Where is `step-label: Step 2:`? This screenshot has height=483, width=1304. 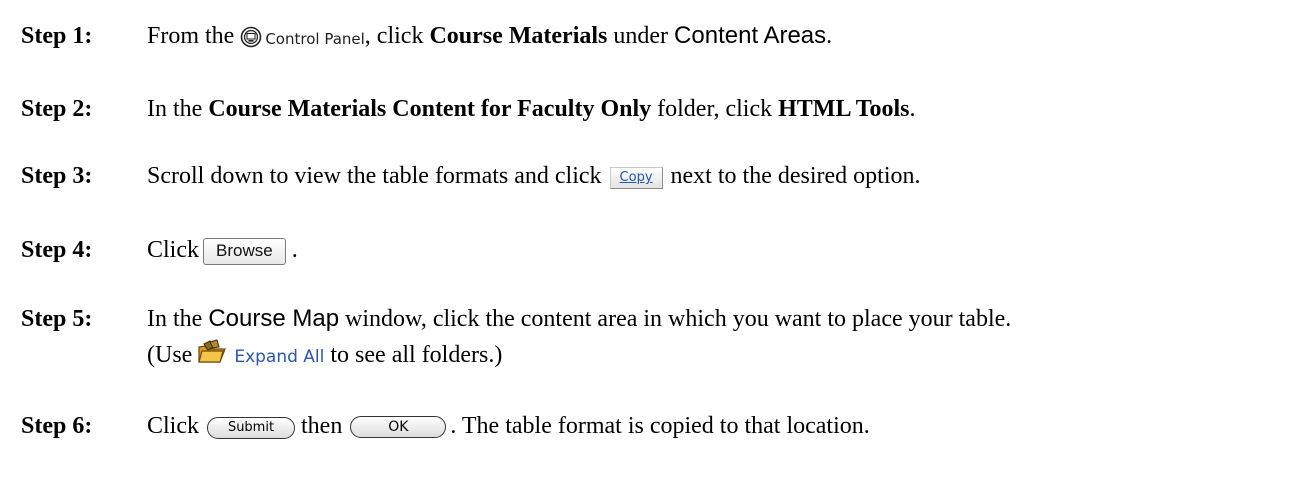
step-label: Step 2: is located at coordinates (57, 109).